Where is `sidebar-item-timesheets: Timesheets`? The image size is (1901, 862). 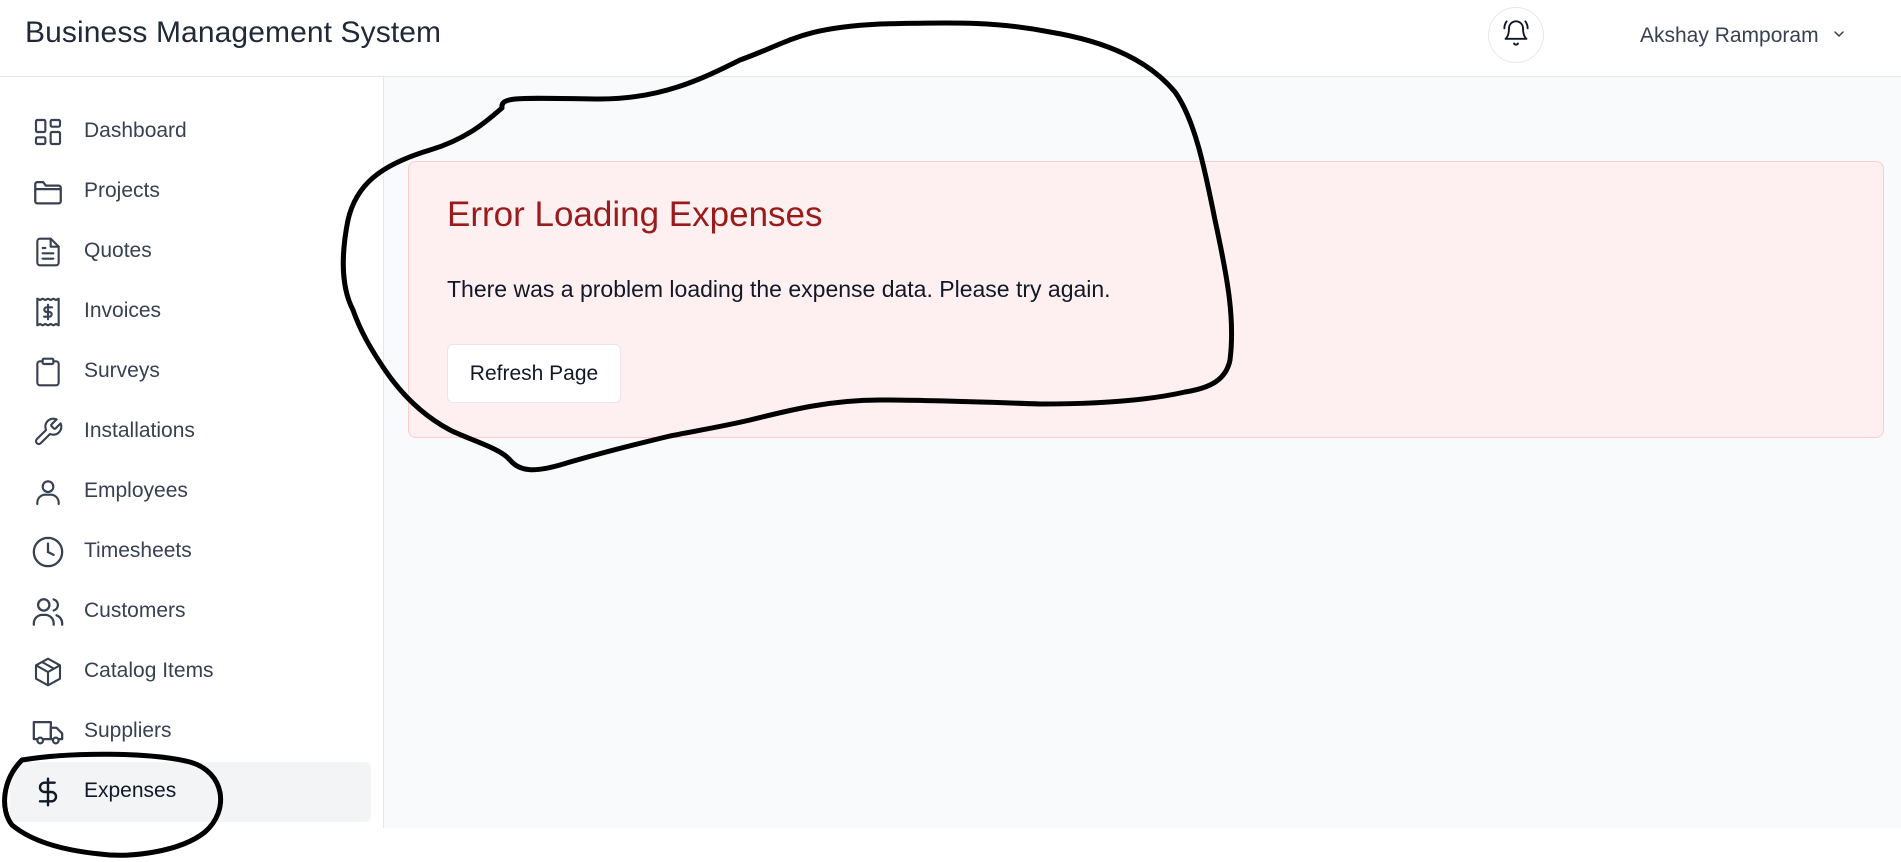
sidebar-item-timesheets: Timesheets is located at coordinates (190, 552).